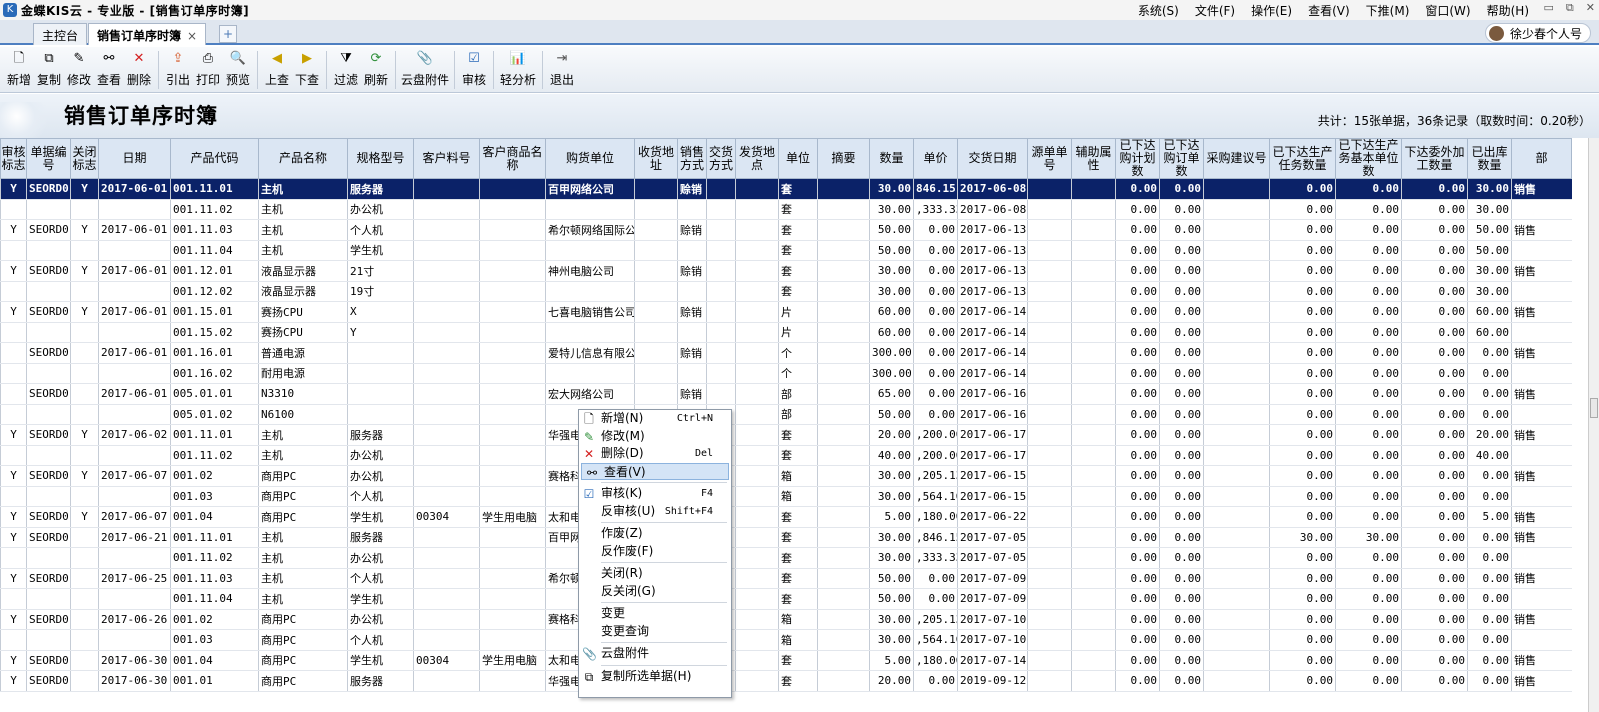 The image size is (1599, 712). I want to click on vertical-scrollbar, so click(1593, 425).